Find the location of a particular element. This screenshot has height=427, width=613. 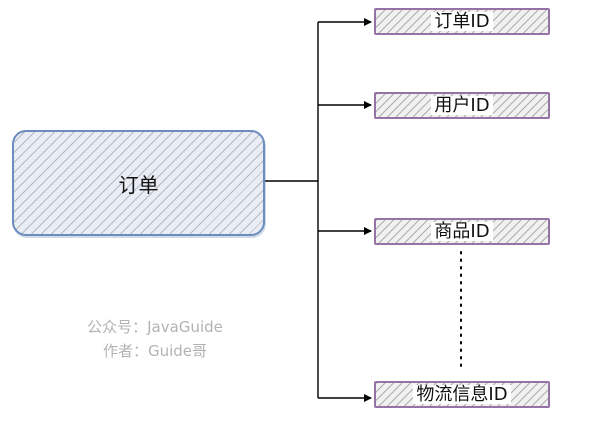

child-node-label: 用户ID is located at coordinates (462, 105).